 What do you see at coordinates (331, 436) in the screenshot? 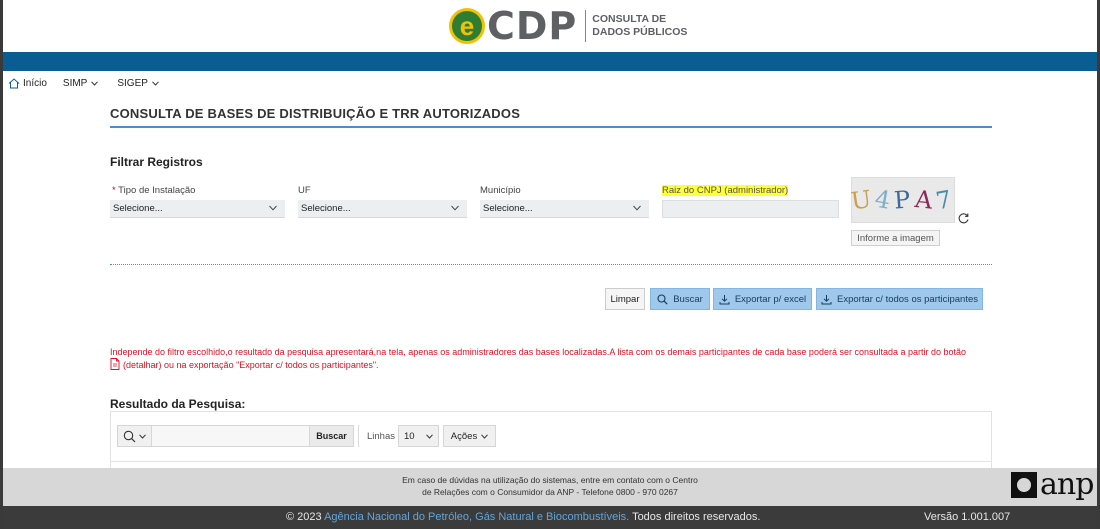
I see `results-buscar-button: Buscar` at bounding box center [331, 436].